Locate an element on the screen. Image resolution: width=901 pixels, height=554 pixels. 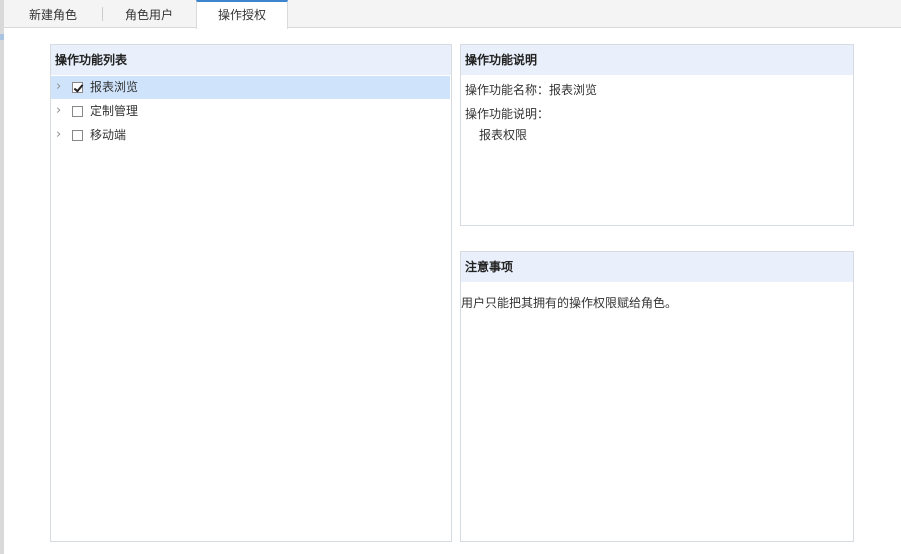
tree-item-report-browse: › 报表浏览 is located at coordinates (250, 87).